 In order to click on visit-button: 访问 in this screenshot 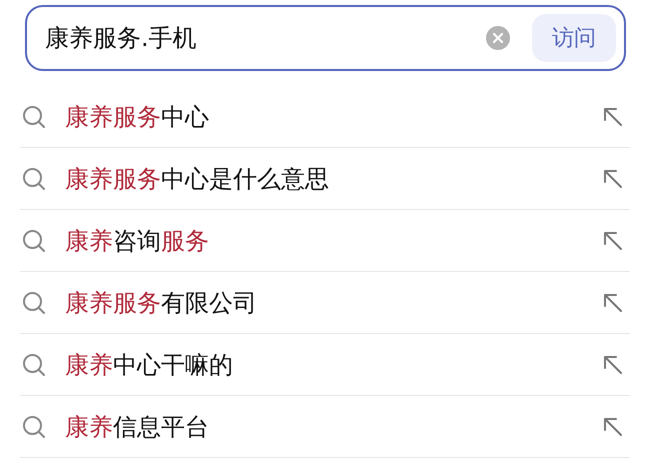, I will do `click(574, 38)`.